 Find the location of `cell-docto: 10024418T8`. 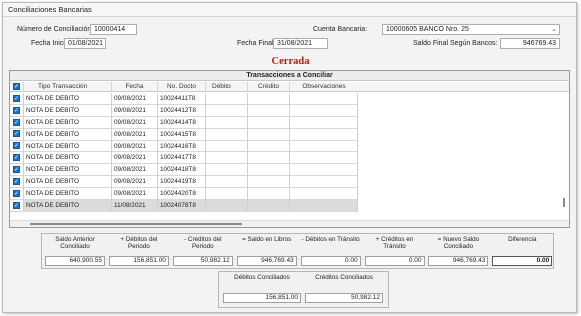

cell-docto: 10024418T8 is located at coordinates (182, 170).